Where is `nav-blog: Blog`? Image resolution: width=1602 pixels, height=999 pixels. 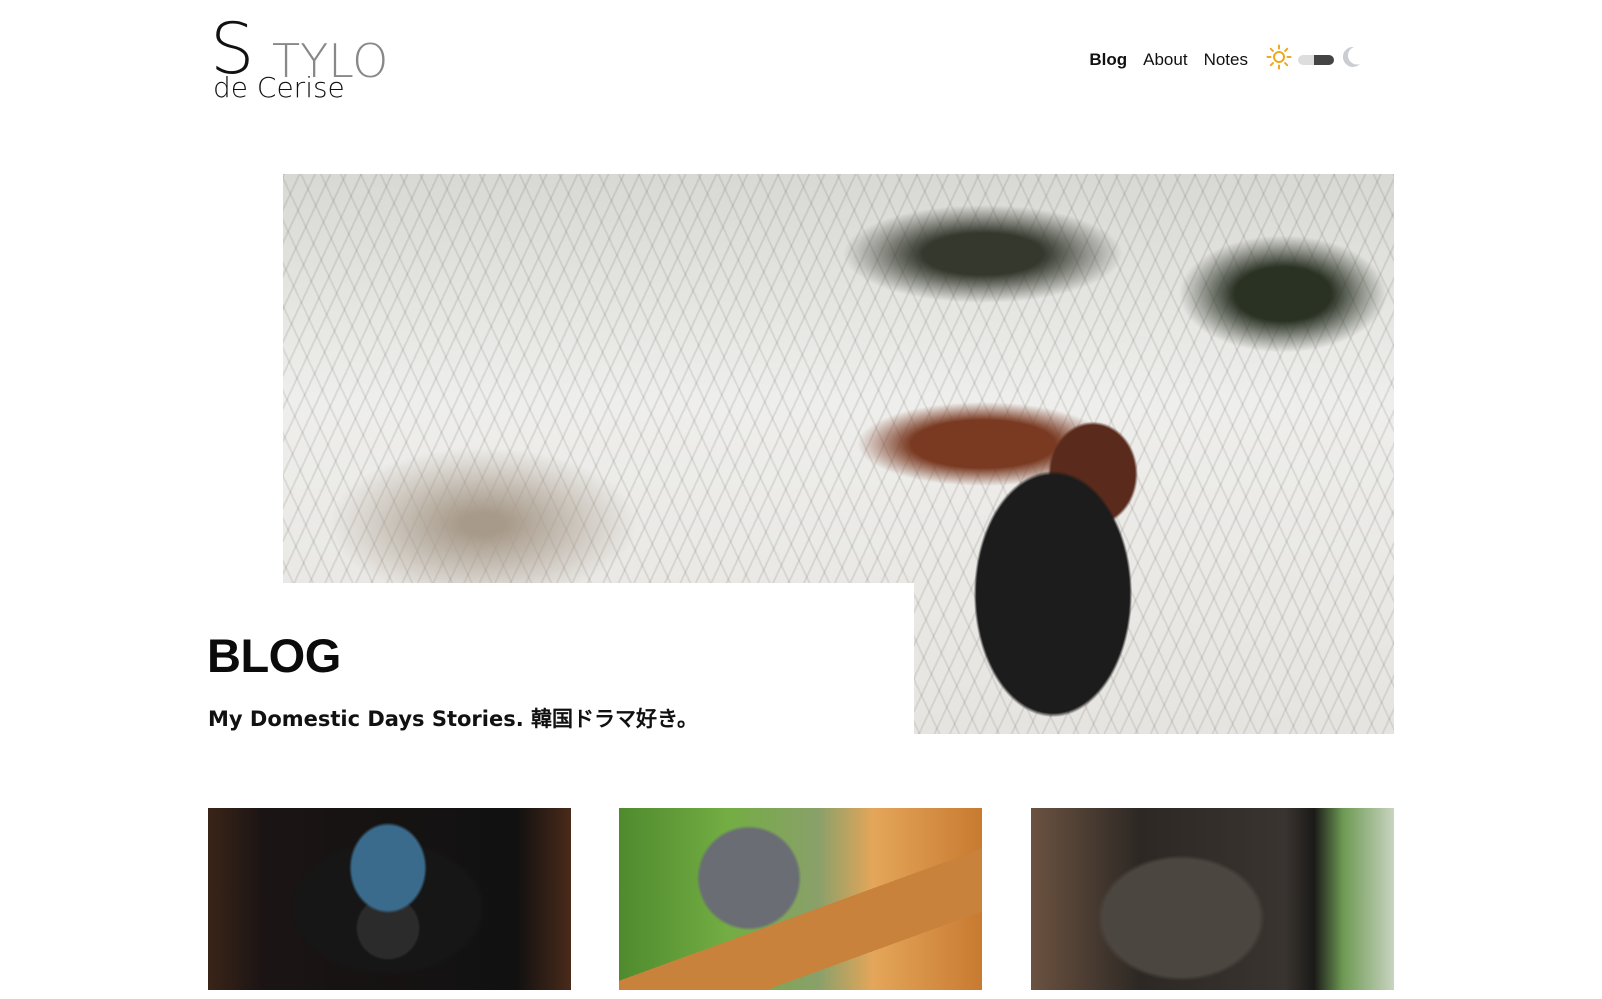 nav-blog: Blog is located at coordinates (1108, 60).